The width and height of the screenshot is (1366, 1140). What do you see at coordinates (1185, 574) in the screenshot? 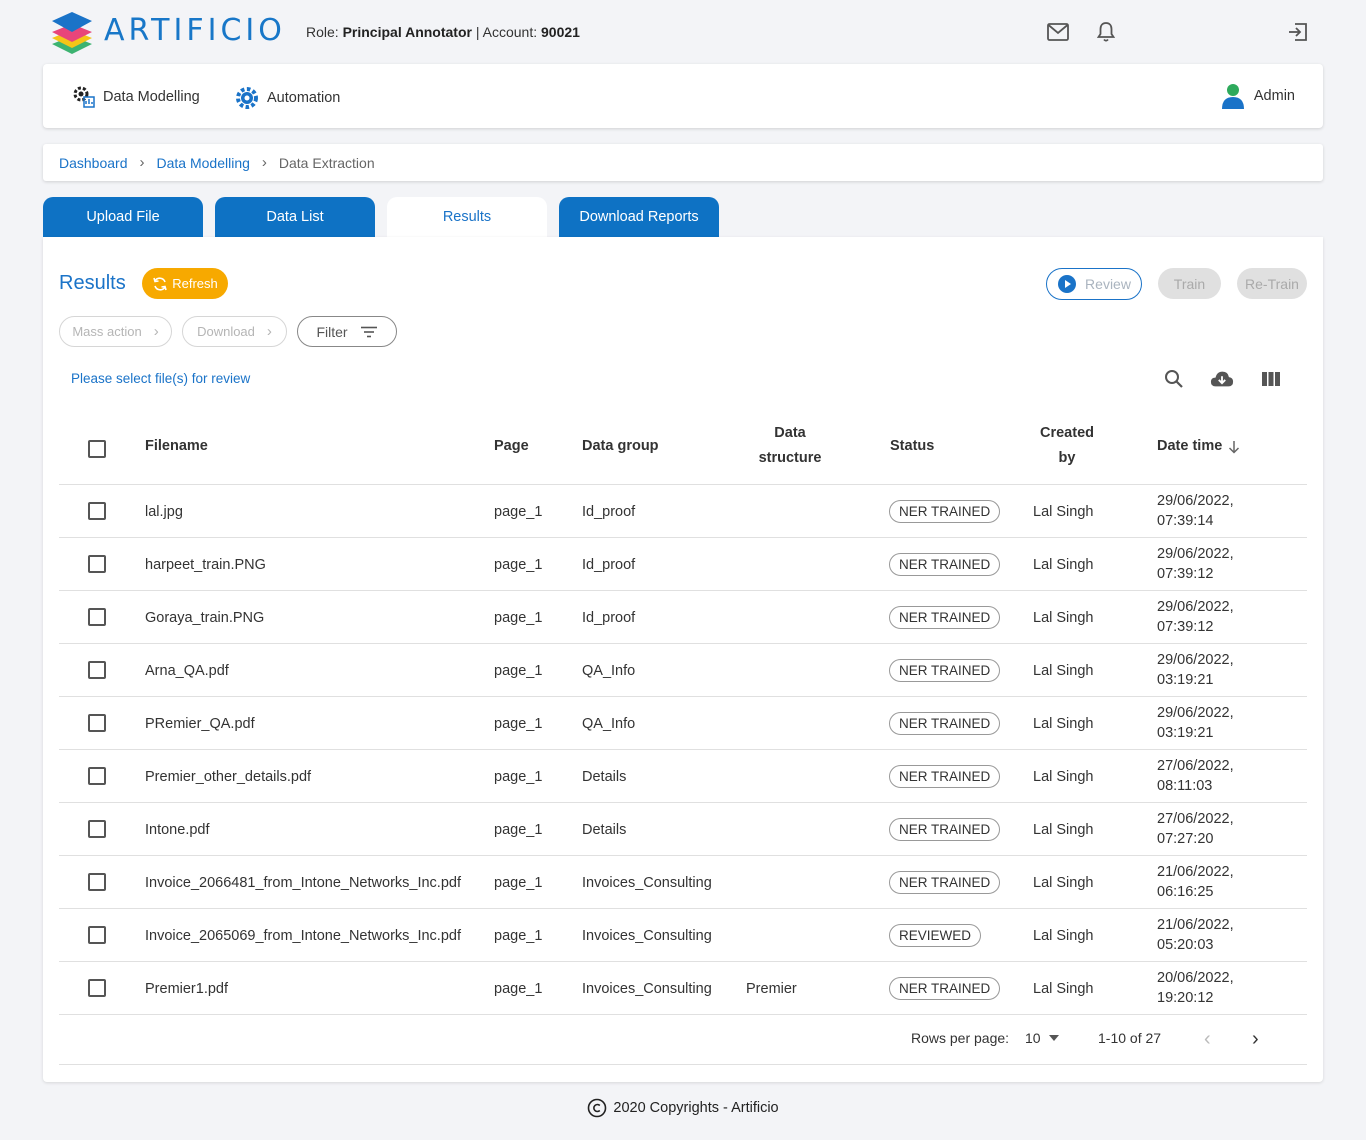
I see `cell-time: 07:39:12` at bounding box center [1185, 574].